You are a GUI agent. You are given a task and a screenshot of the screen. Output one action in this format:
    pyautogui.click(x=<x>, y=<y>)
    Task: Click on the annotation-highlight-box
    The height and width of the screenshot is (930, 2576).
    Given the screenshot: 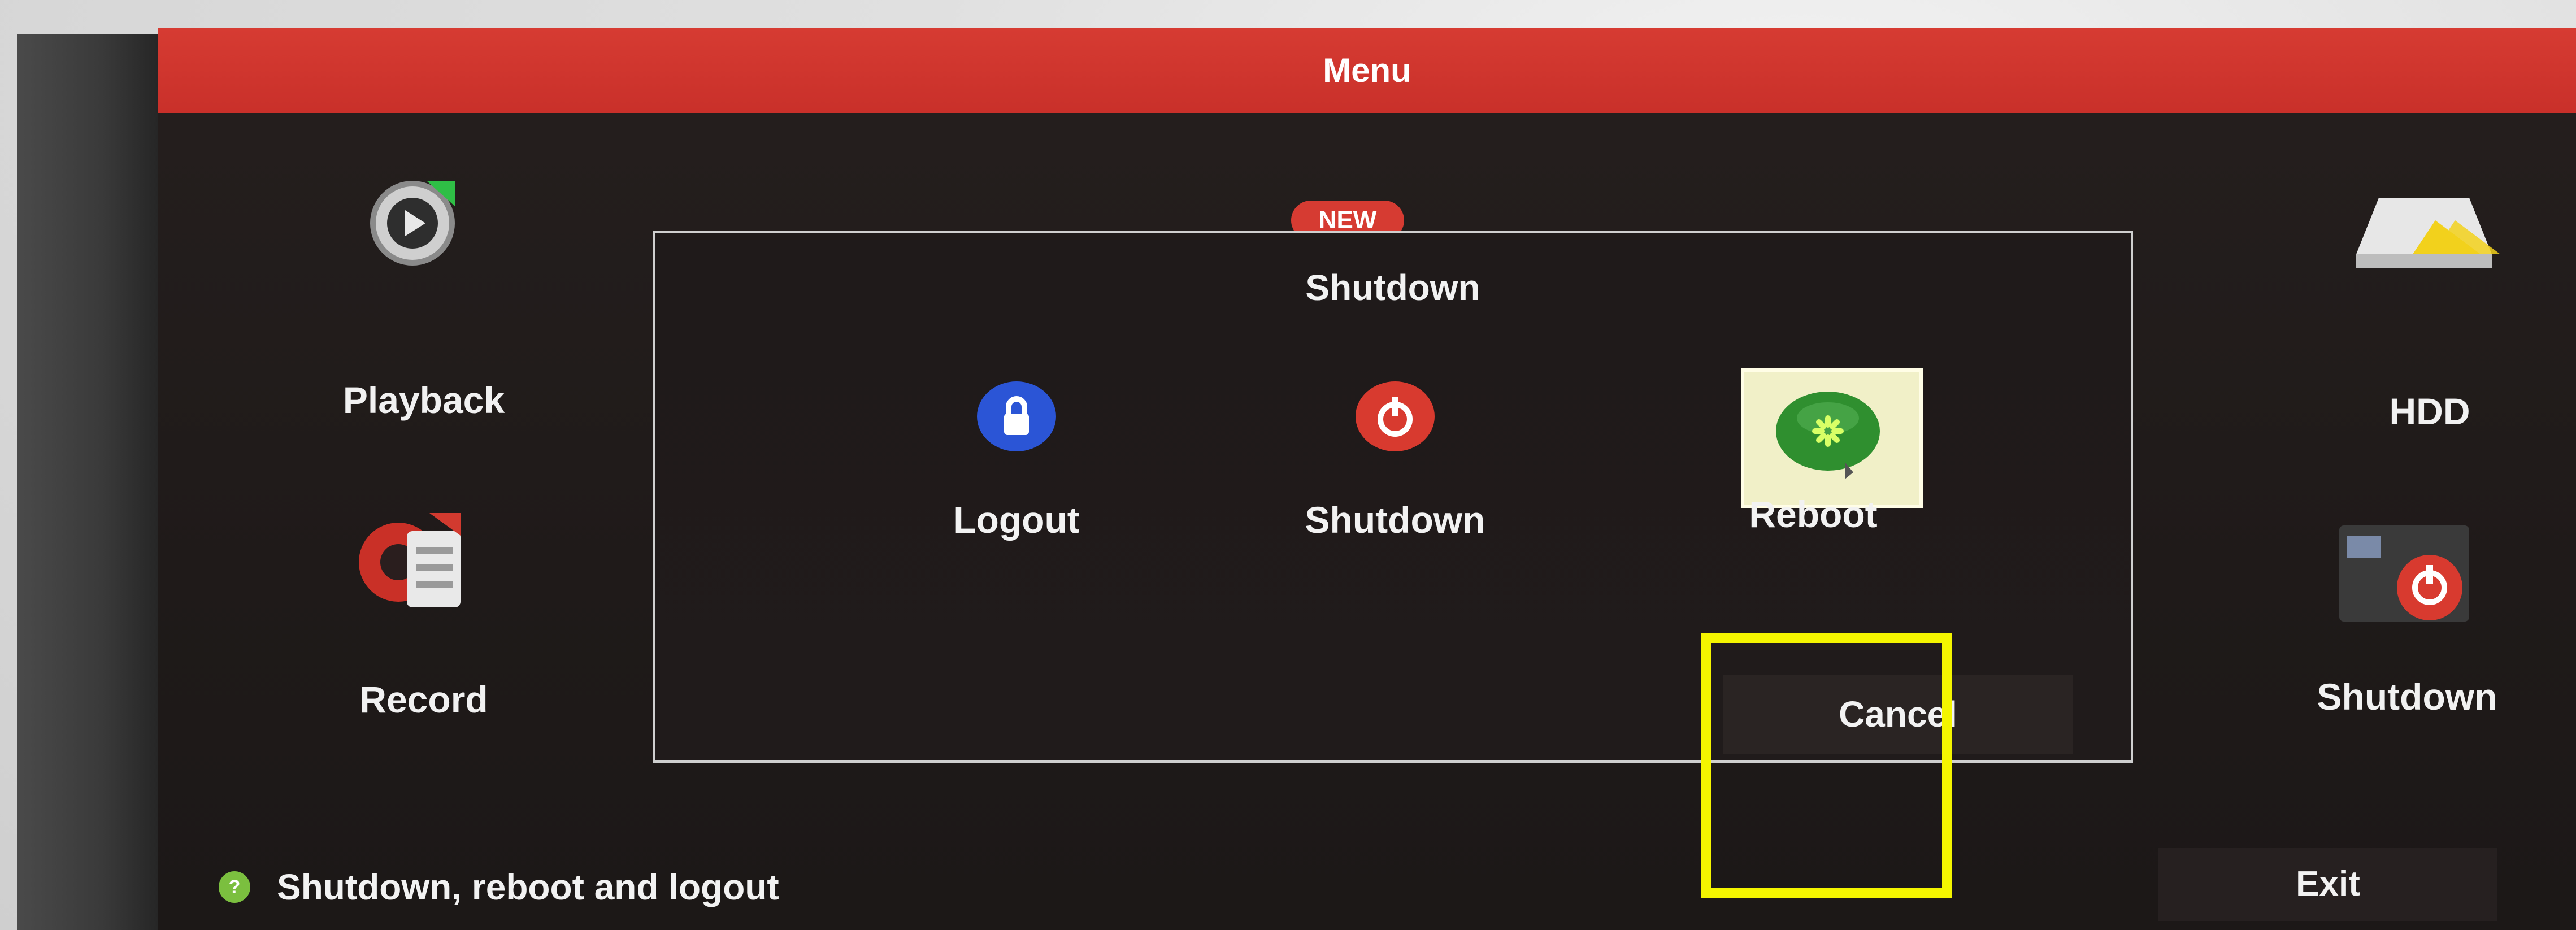 What is the action you would take?
    pyautogui.click(x=1826, y=765)
    